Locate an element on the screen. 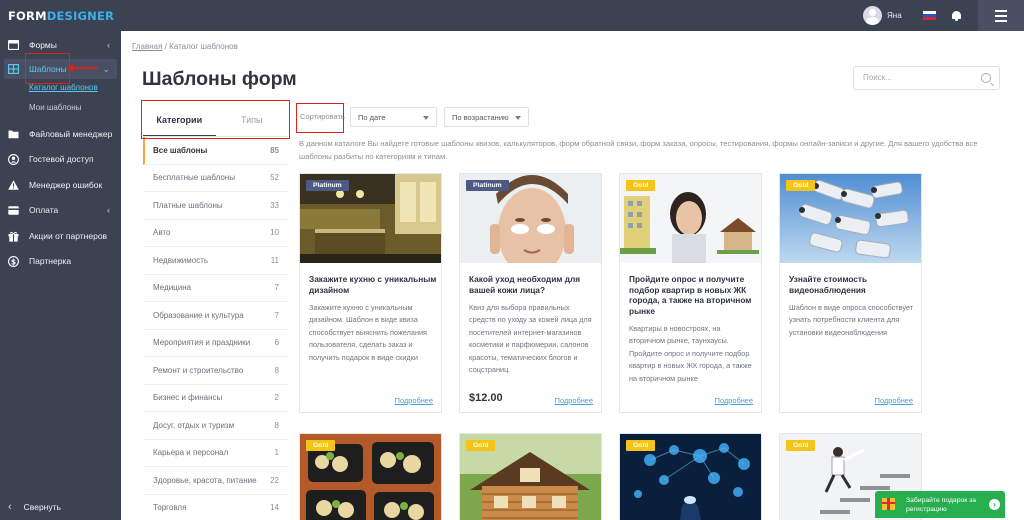 The image size is (1024, 520). sidebar-item-forms: Формы ‹ is located at coordinates (60, 45).